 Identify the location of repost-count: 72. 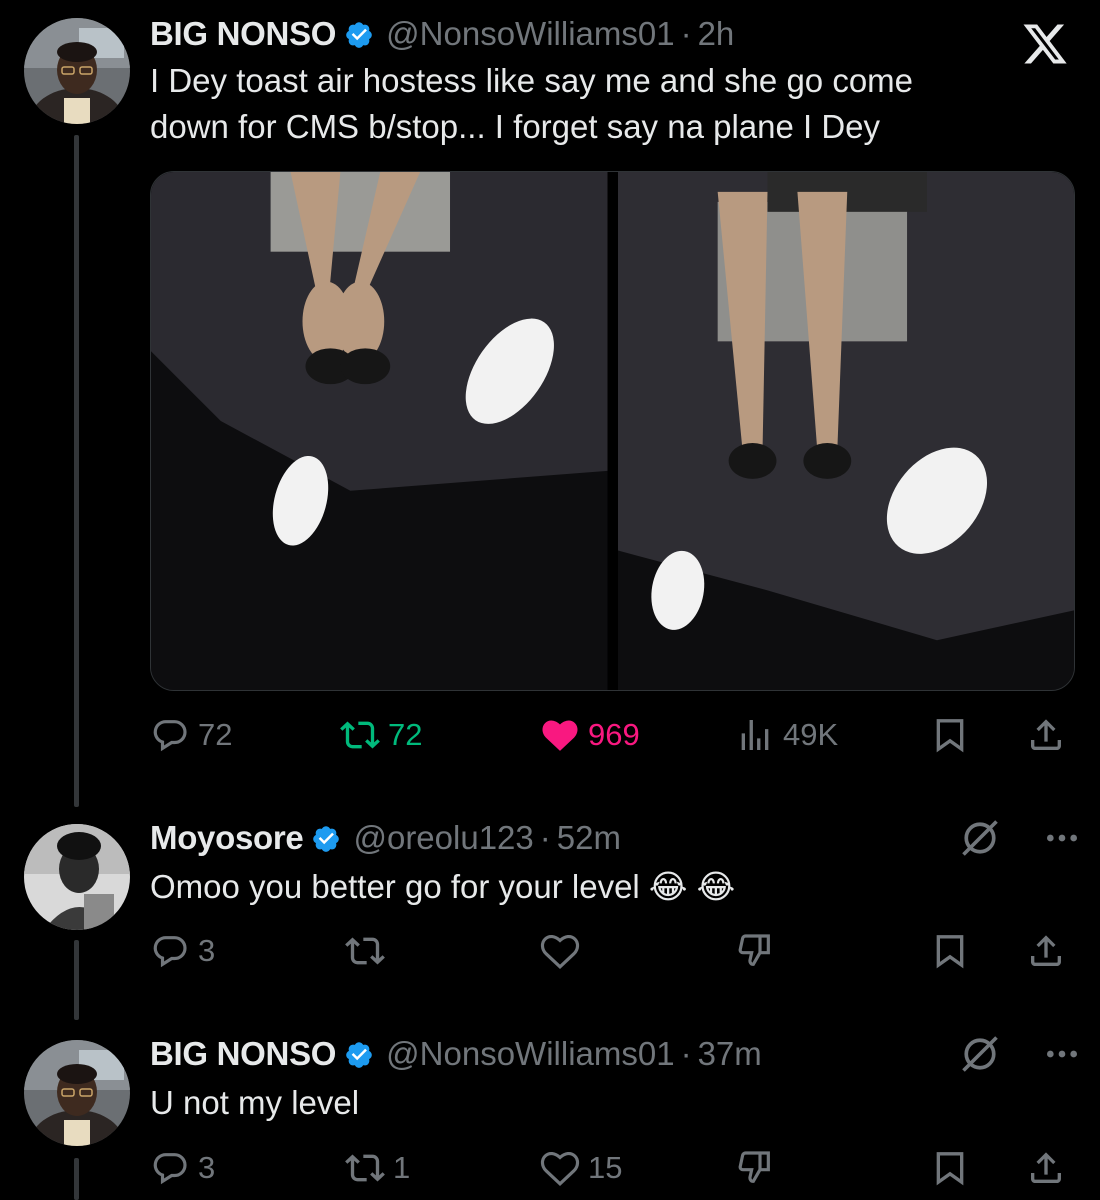
(405, 734).